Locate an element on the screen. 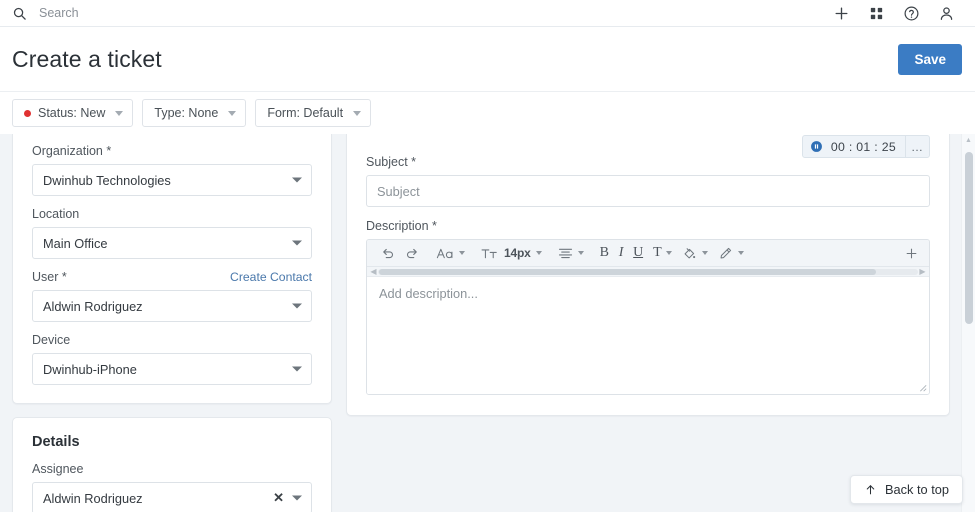 This screenshot has height=512, width=975. underline-button: U is located at coordinates (638, 253).